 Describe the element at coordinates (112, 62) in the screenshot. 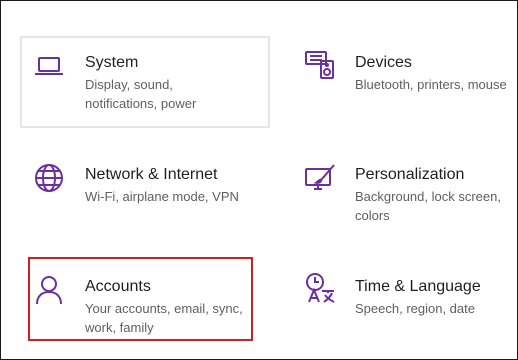

I see `tile-title: System` at that location.